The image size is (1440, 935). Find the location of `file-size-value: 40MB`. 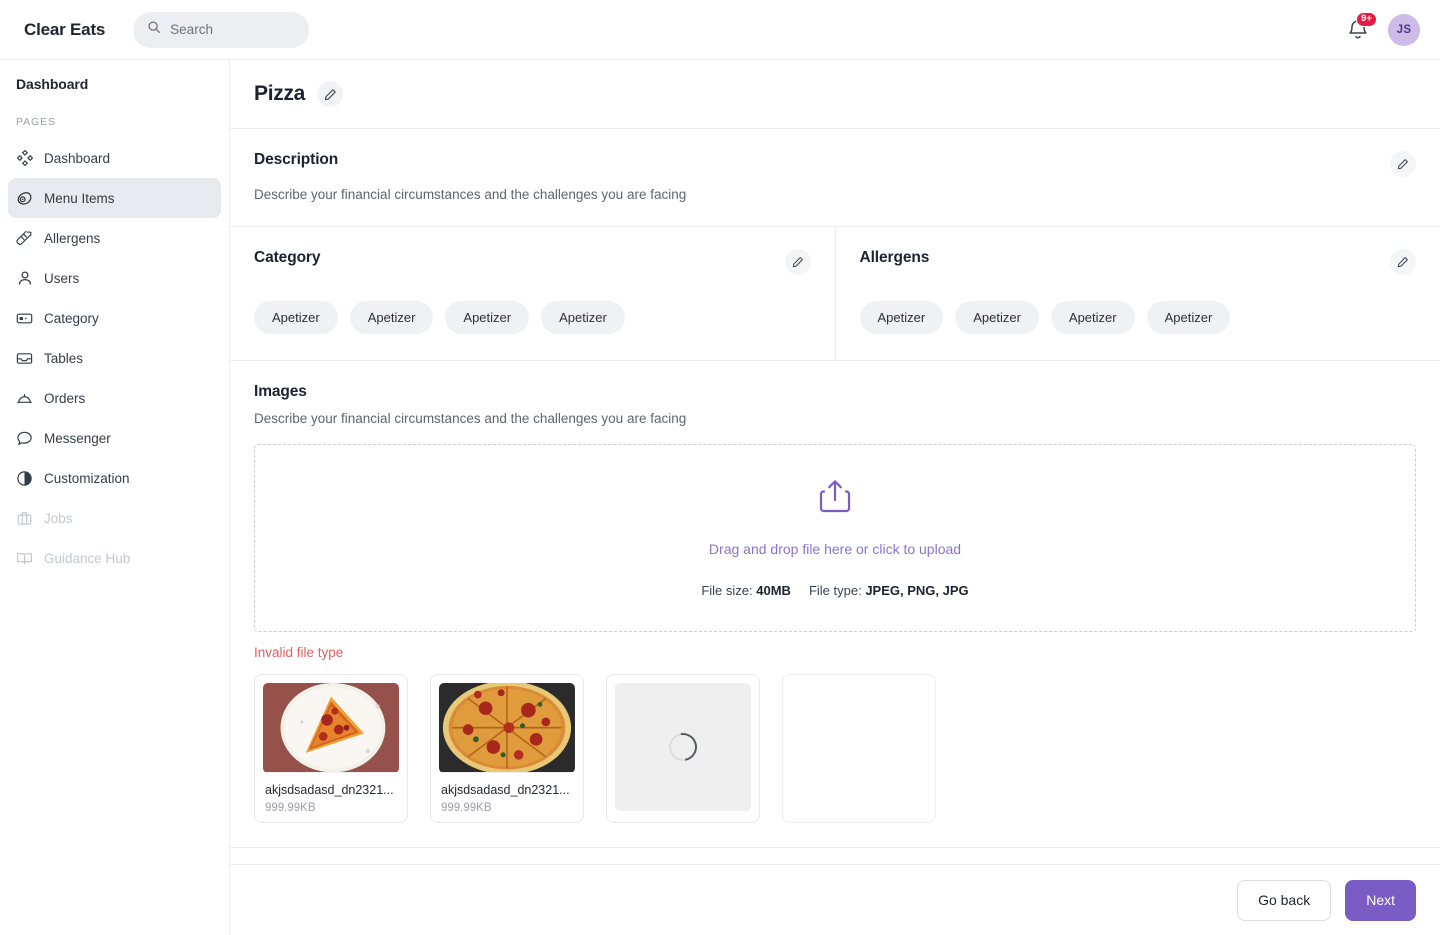

file-size-value: 40MB is located at coordinates (773, 590).